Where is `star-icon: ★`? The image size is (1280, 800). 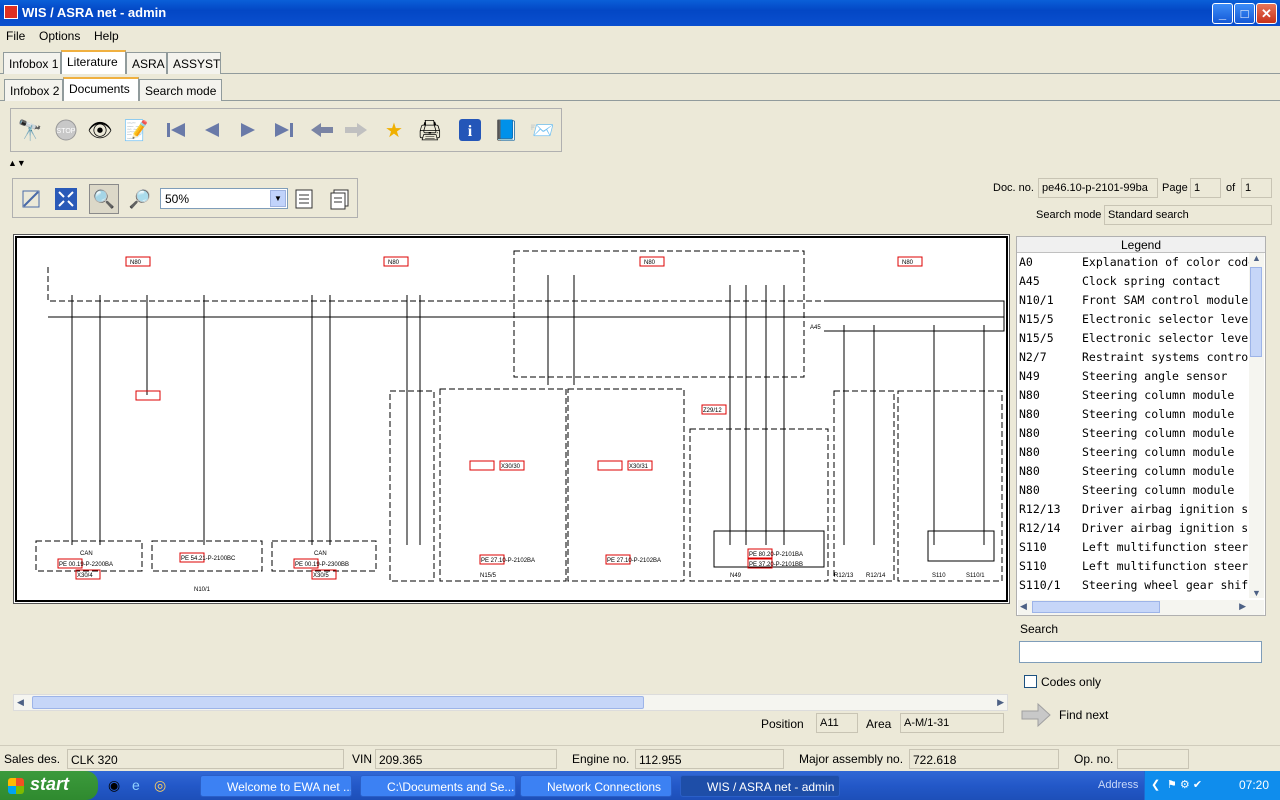 star-icon: ★ is located at coordinates (394, 130).